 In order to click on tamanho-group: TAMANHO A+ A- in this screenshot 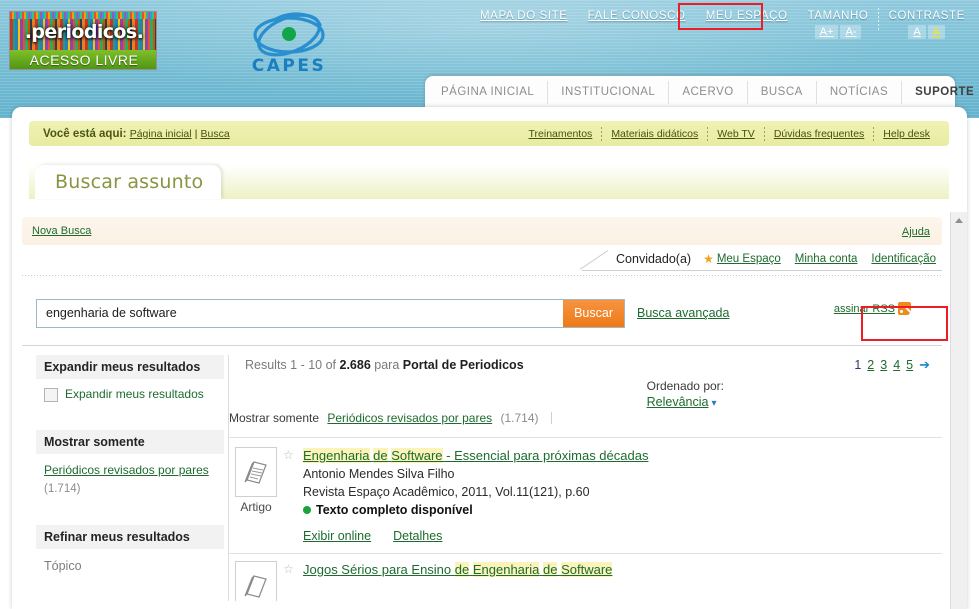, I will do `click(838, 24)`.